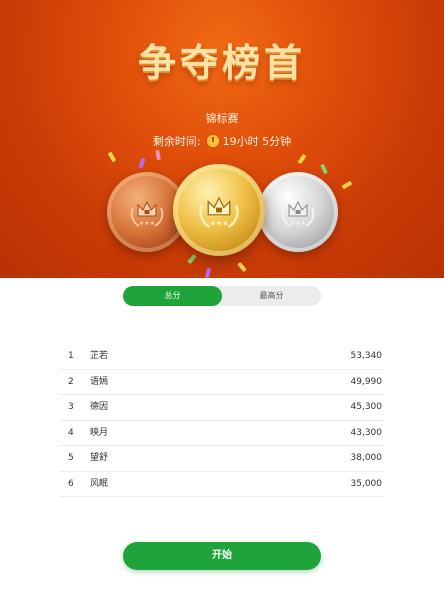 The height and width of the screenshot is (592, 444). Describe the element at coordinates (71, 356) in the screenshot. I see `rank-number: 1` at that location.